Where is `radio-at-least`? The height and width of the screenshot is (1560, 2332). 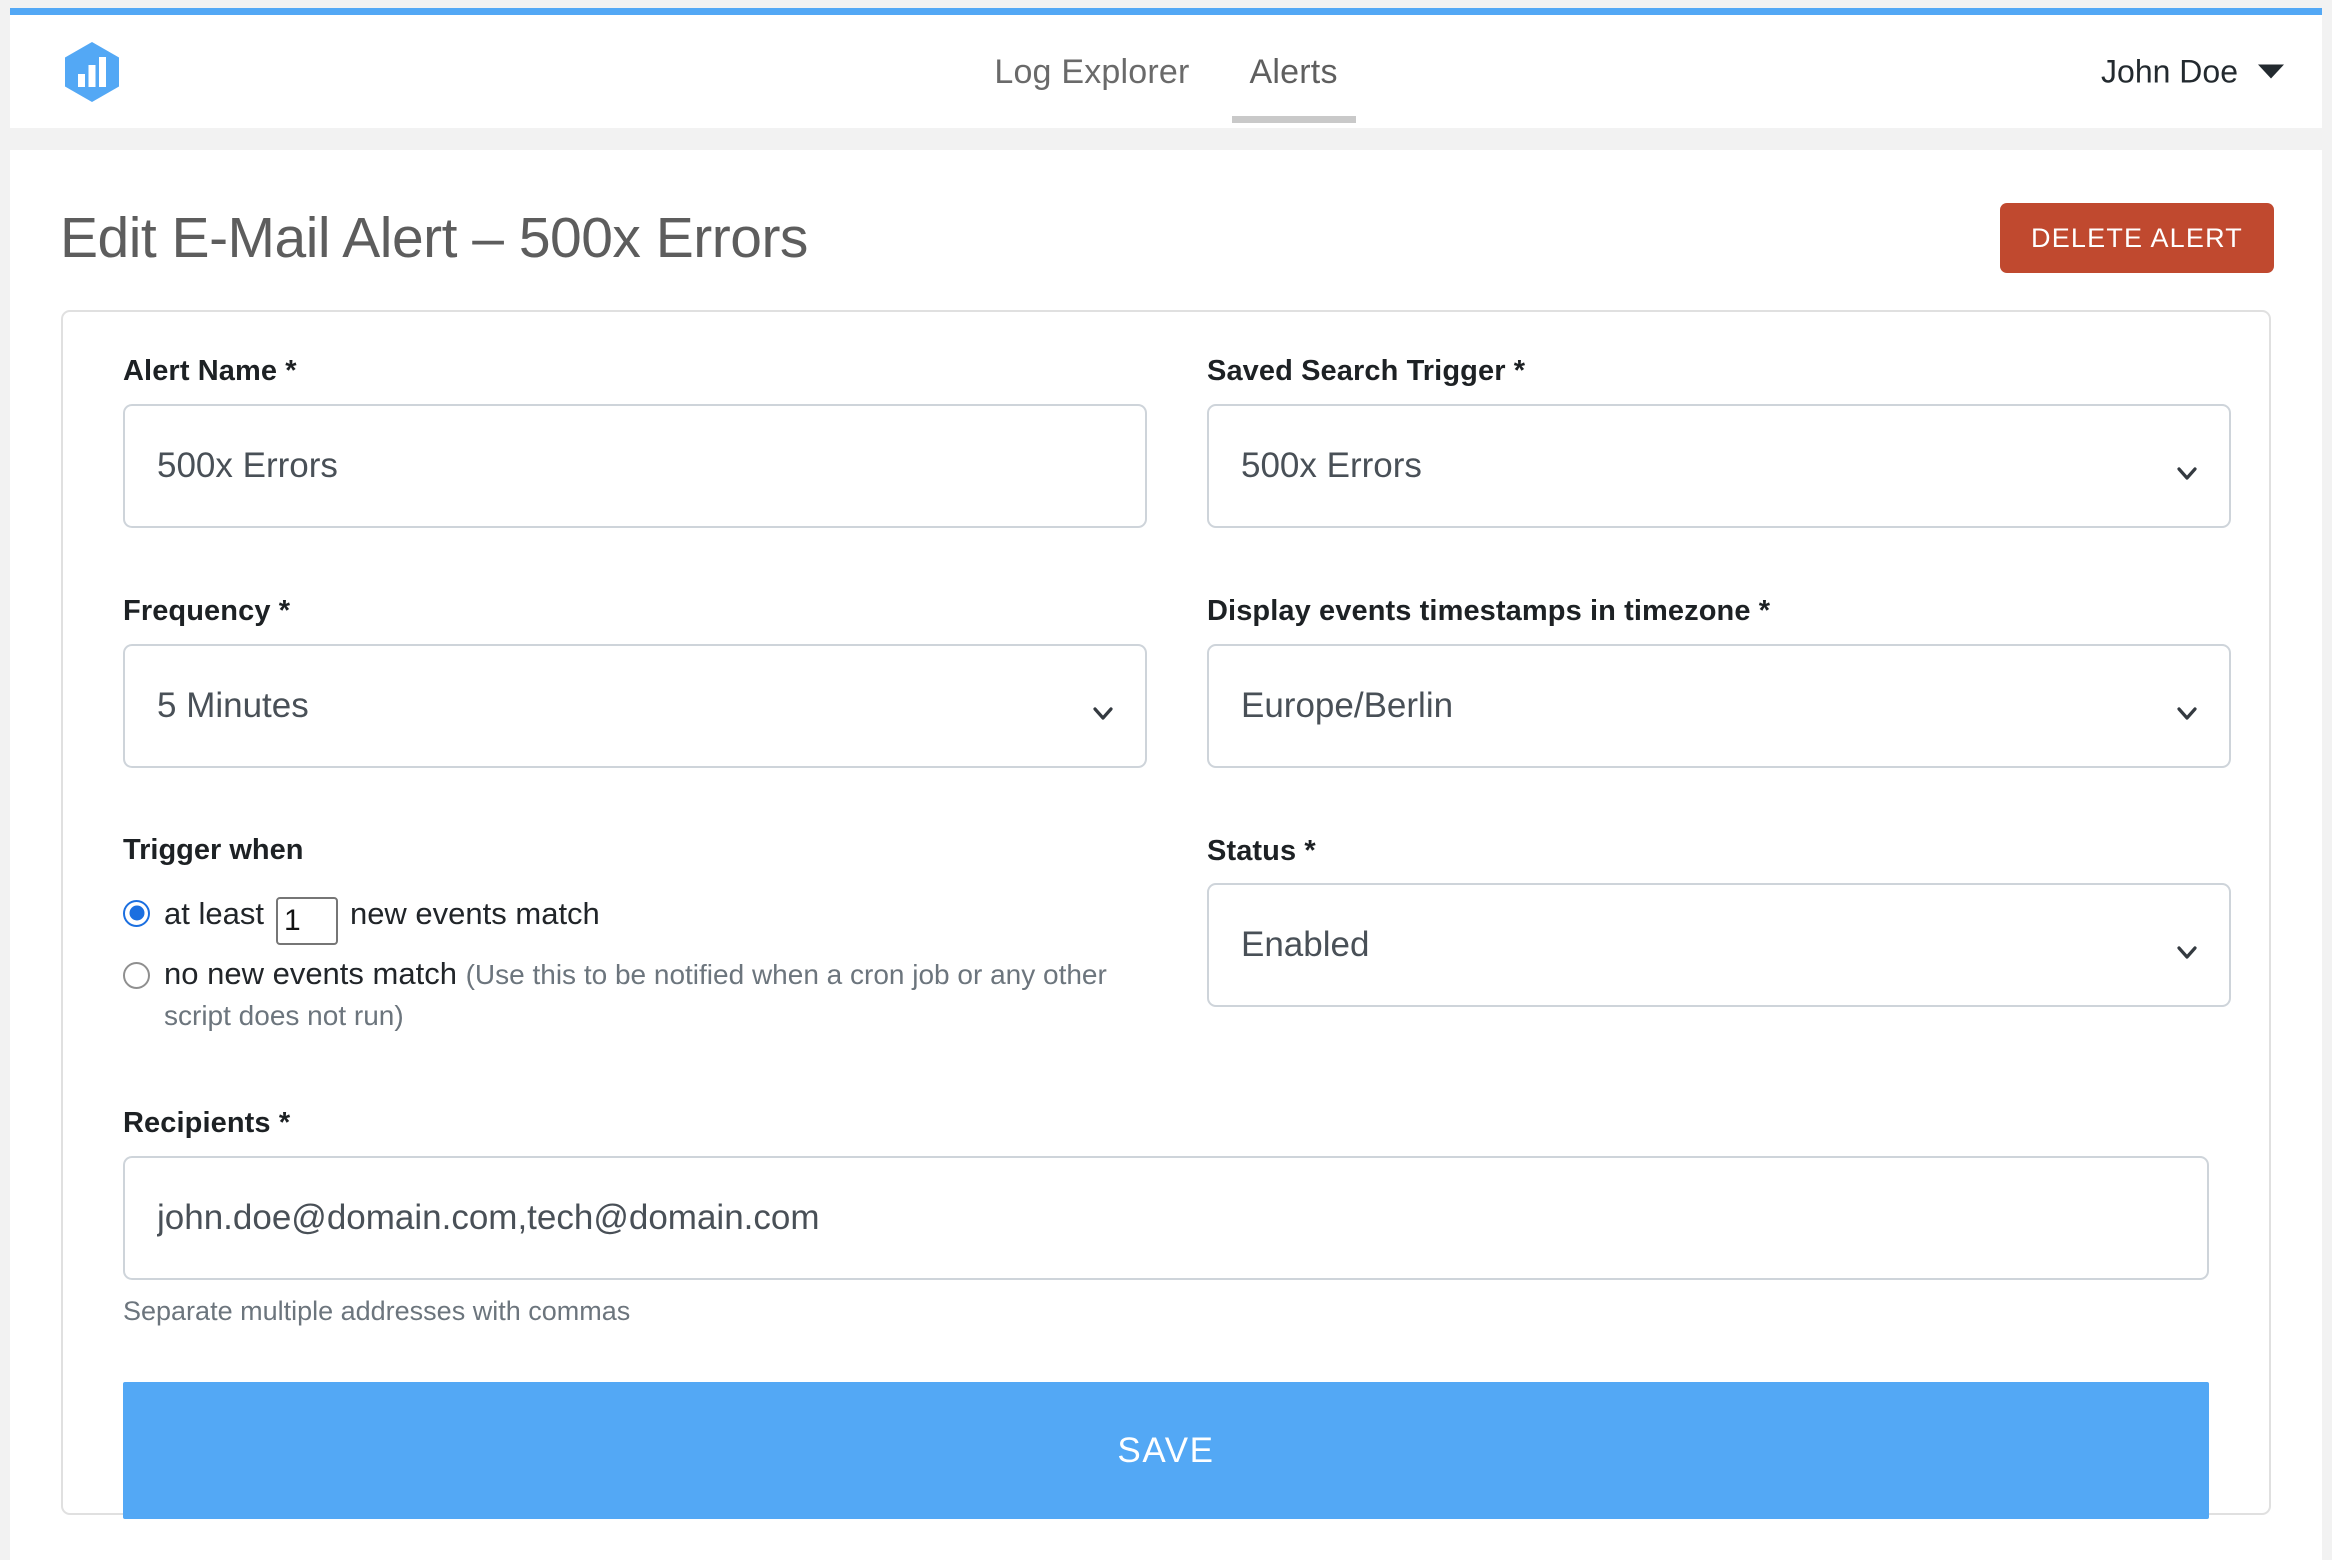 radio-at-least is located at coordinates (136, 913).